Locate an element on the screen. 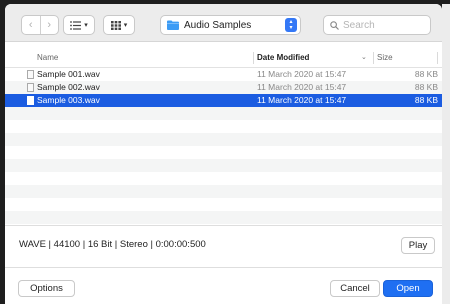  up-down-chevron-icon: ▴ ▾ is located at coordinates (291, 25).